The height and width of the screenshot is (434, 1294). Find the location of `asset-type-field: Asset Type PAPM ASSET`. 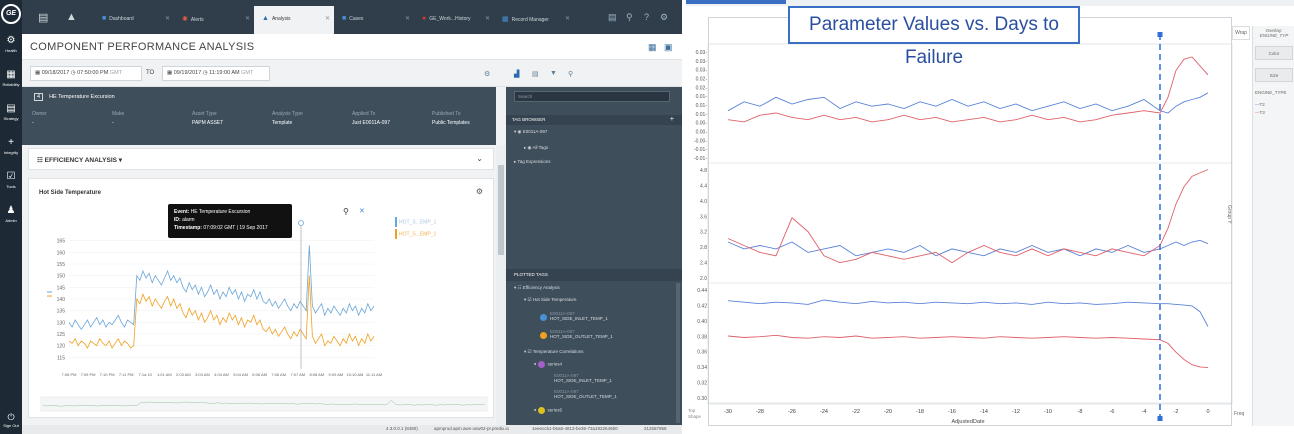

asset-type-field: Asset Type PAPM ASSET is located at coordinates (208, 118).